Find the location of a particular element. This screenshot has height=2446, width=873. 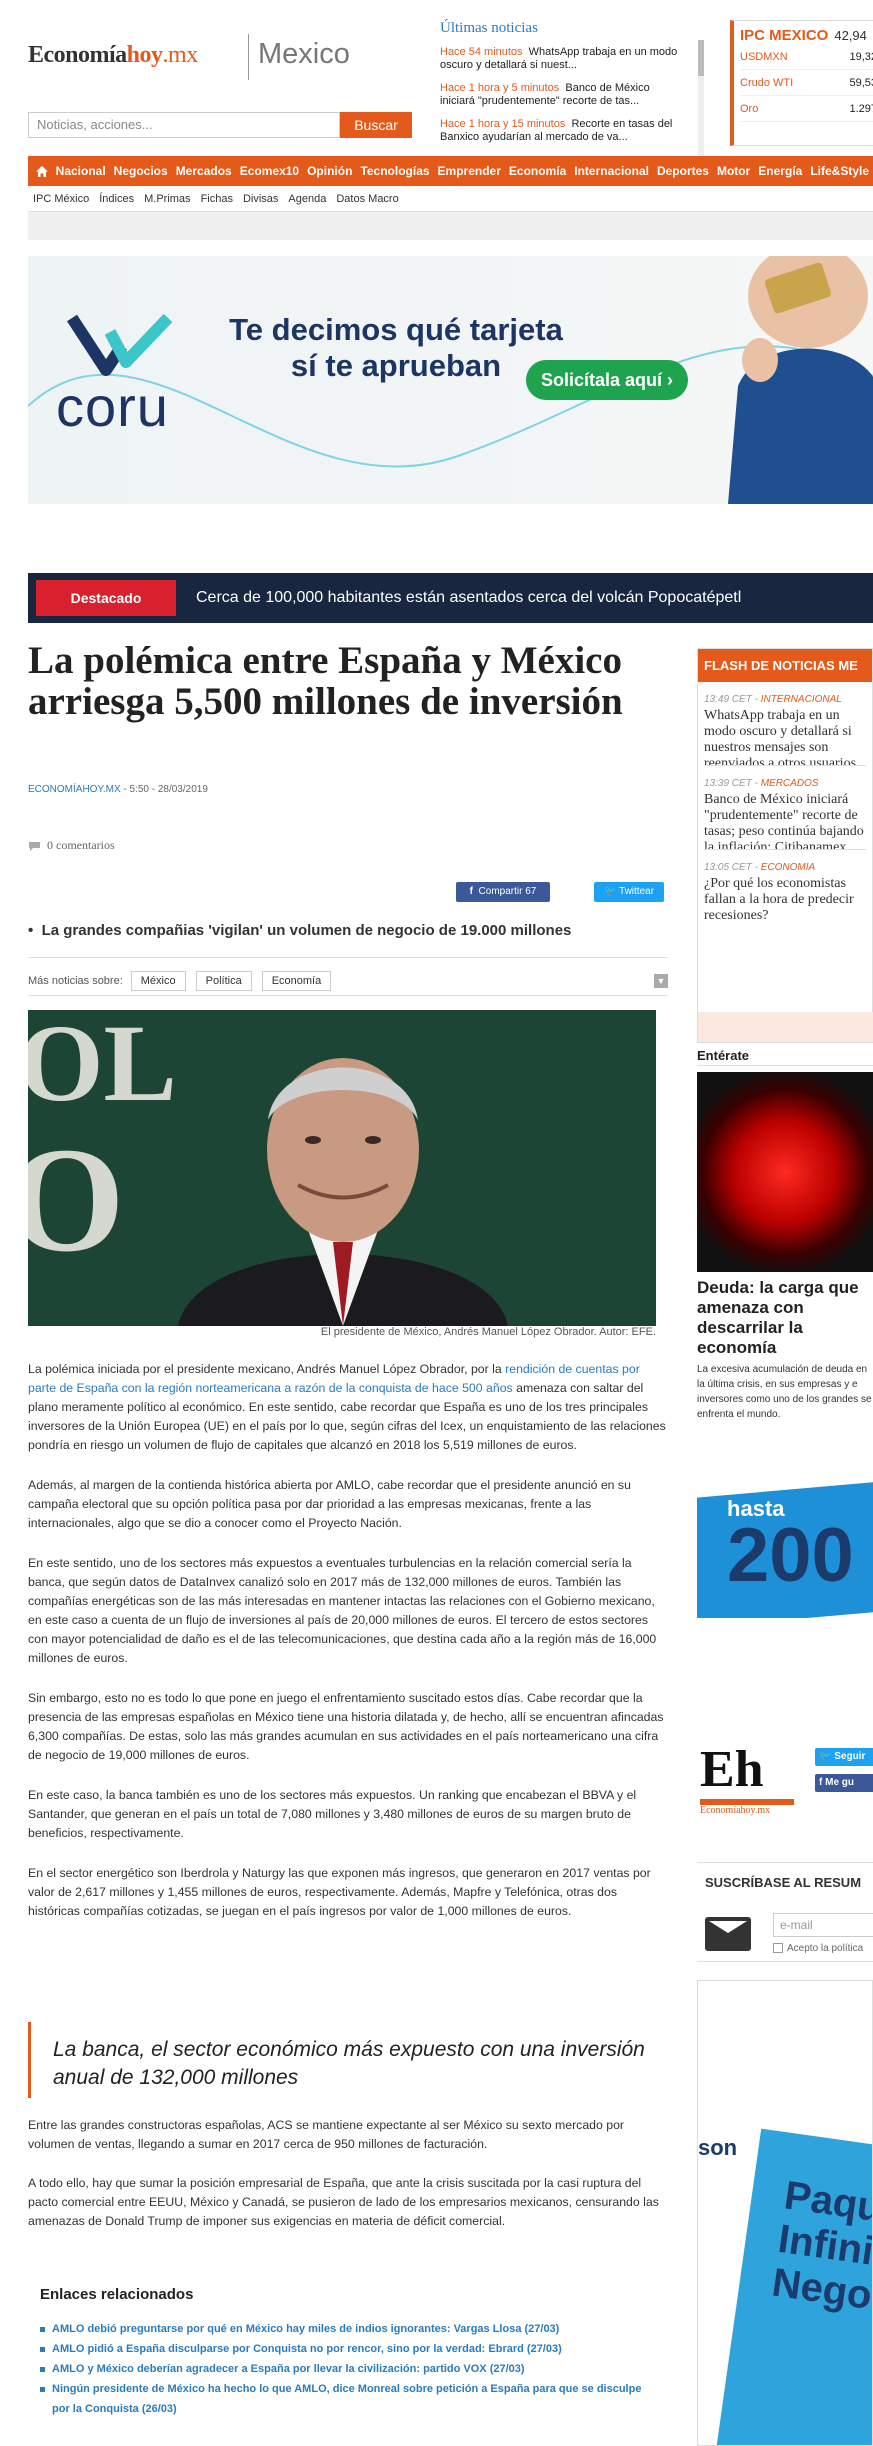

nav-item: Motor is located at coordinates (733, 171).